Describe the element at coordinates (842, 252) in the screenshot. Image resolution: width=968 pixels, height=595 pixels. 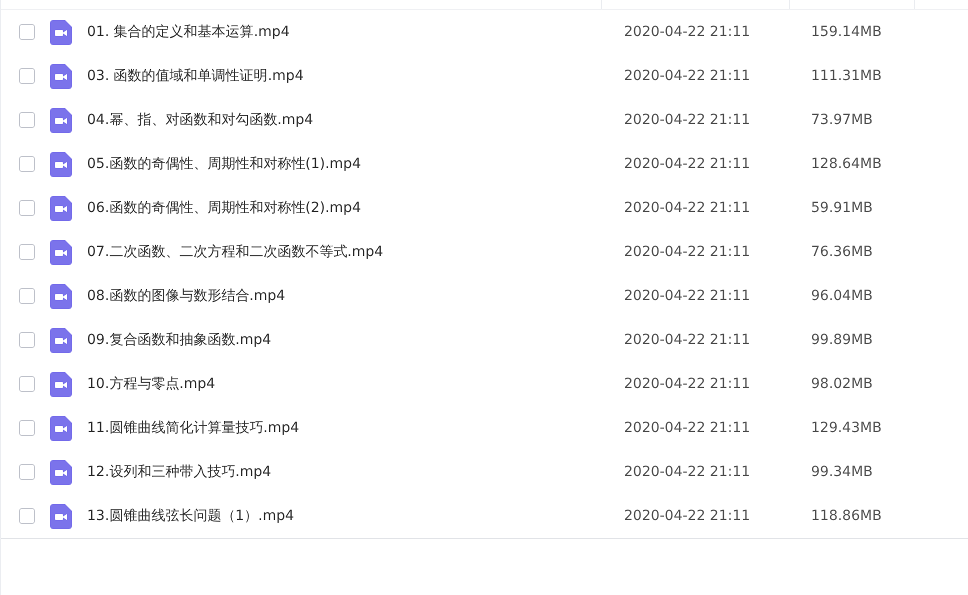
I see `file-size: 76.36MB` at that location.